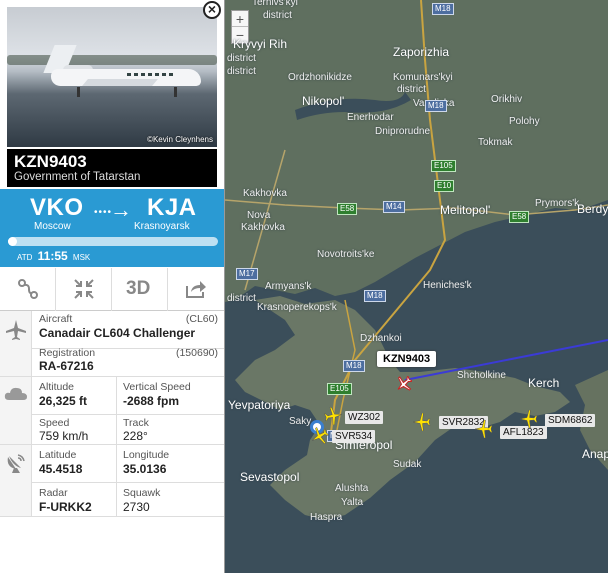  What do you see at coordinates (127, 92) in the screenshot?
I see `aircraft-gear` at bounding box center [127, 92].